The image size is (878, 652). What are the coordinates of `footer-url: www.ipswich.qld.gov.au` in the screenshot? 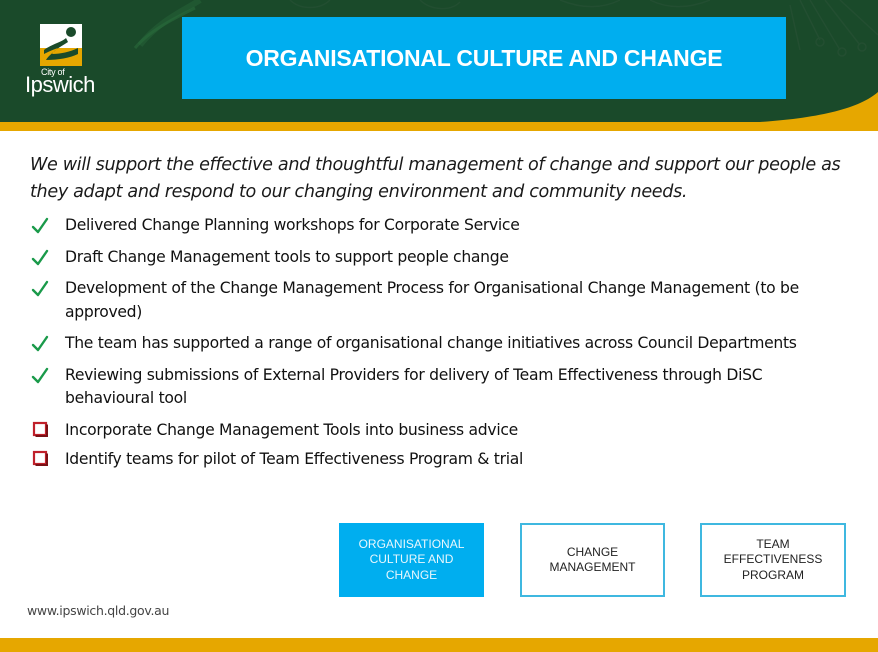 It's located at (98, 610).